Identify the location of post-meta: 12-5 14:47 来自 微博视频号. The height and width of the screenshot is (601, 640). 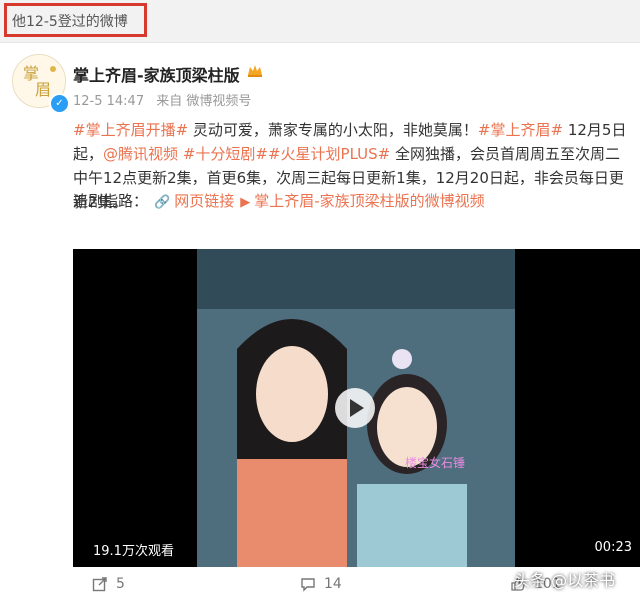
(166, 99).